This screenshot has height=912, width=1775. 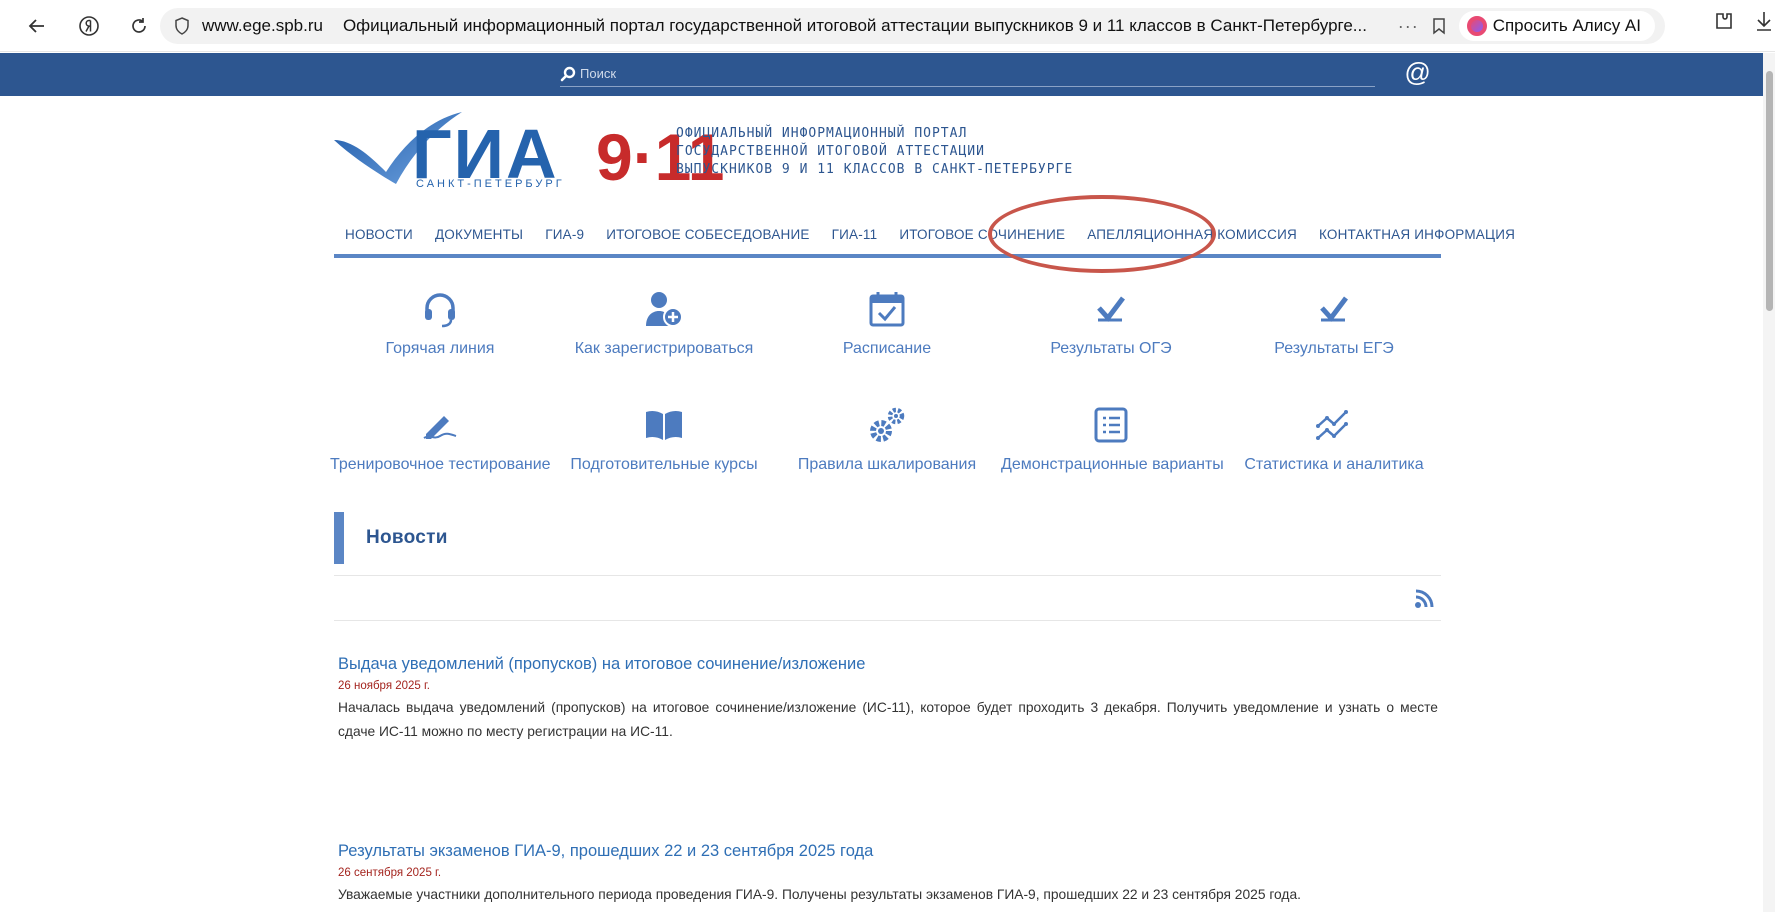 What do you see at coordinates (1476, 26) in the screenshot?
I see `alice-icon` at bounding box center [1476, 26].